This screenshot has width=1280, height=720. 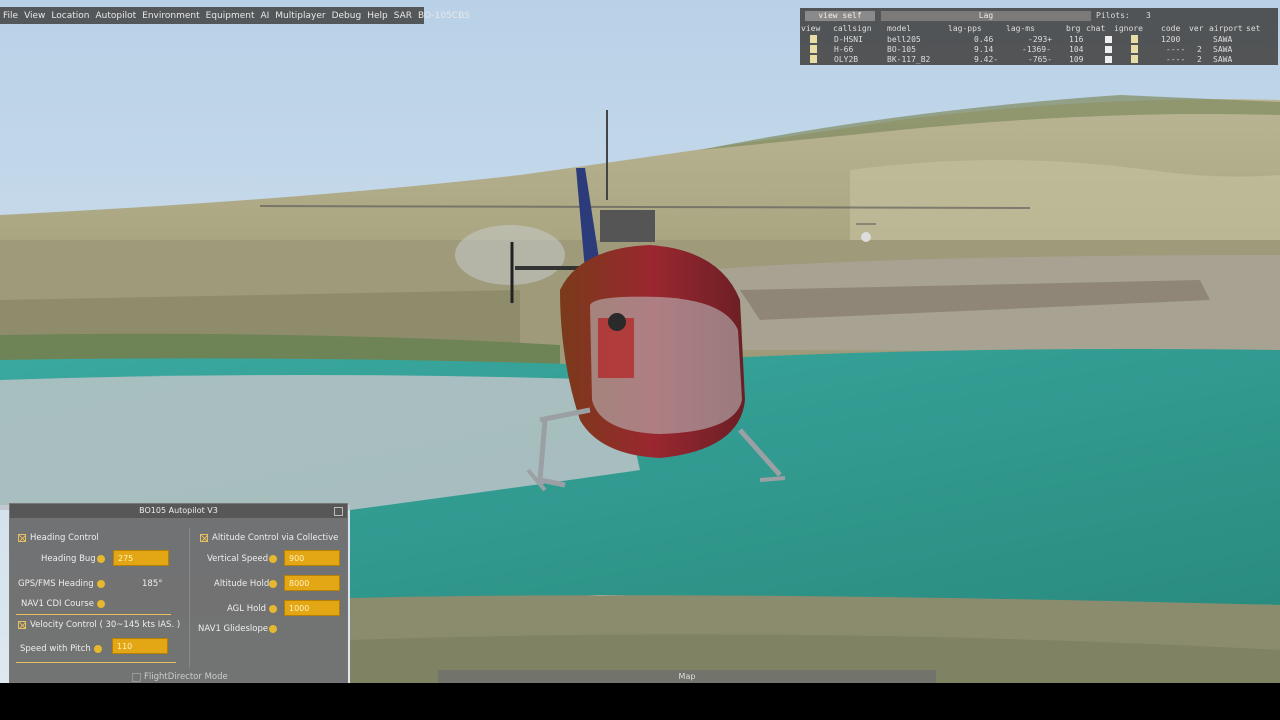 I want to click on col-airport: airport, so click(x=1226, y=28).